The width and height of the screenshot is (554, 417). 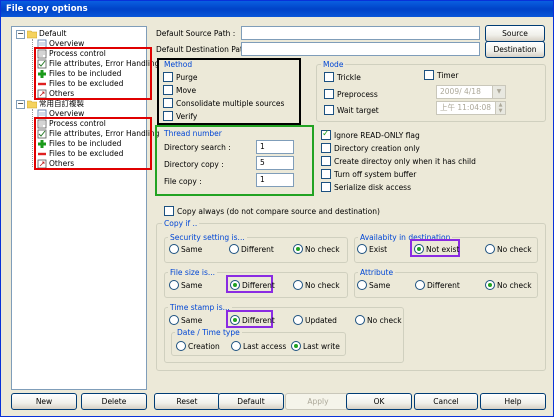 I want to click on time-stamp-no-check-radio, so click(x=360, y=320).